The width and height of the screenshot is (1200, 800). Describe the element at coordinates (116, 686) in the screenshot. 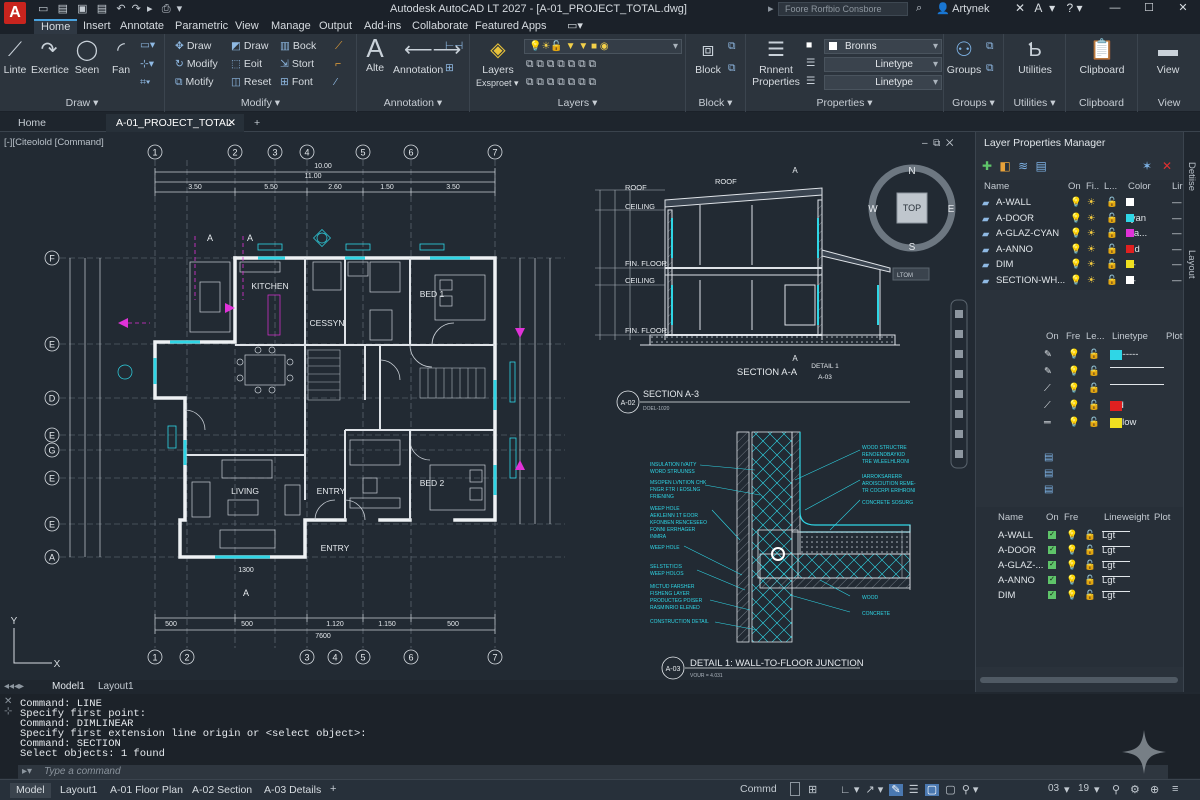

I see `layout1-tab: Layout1` at that location.